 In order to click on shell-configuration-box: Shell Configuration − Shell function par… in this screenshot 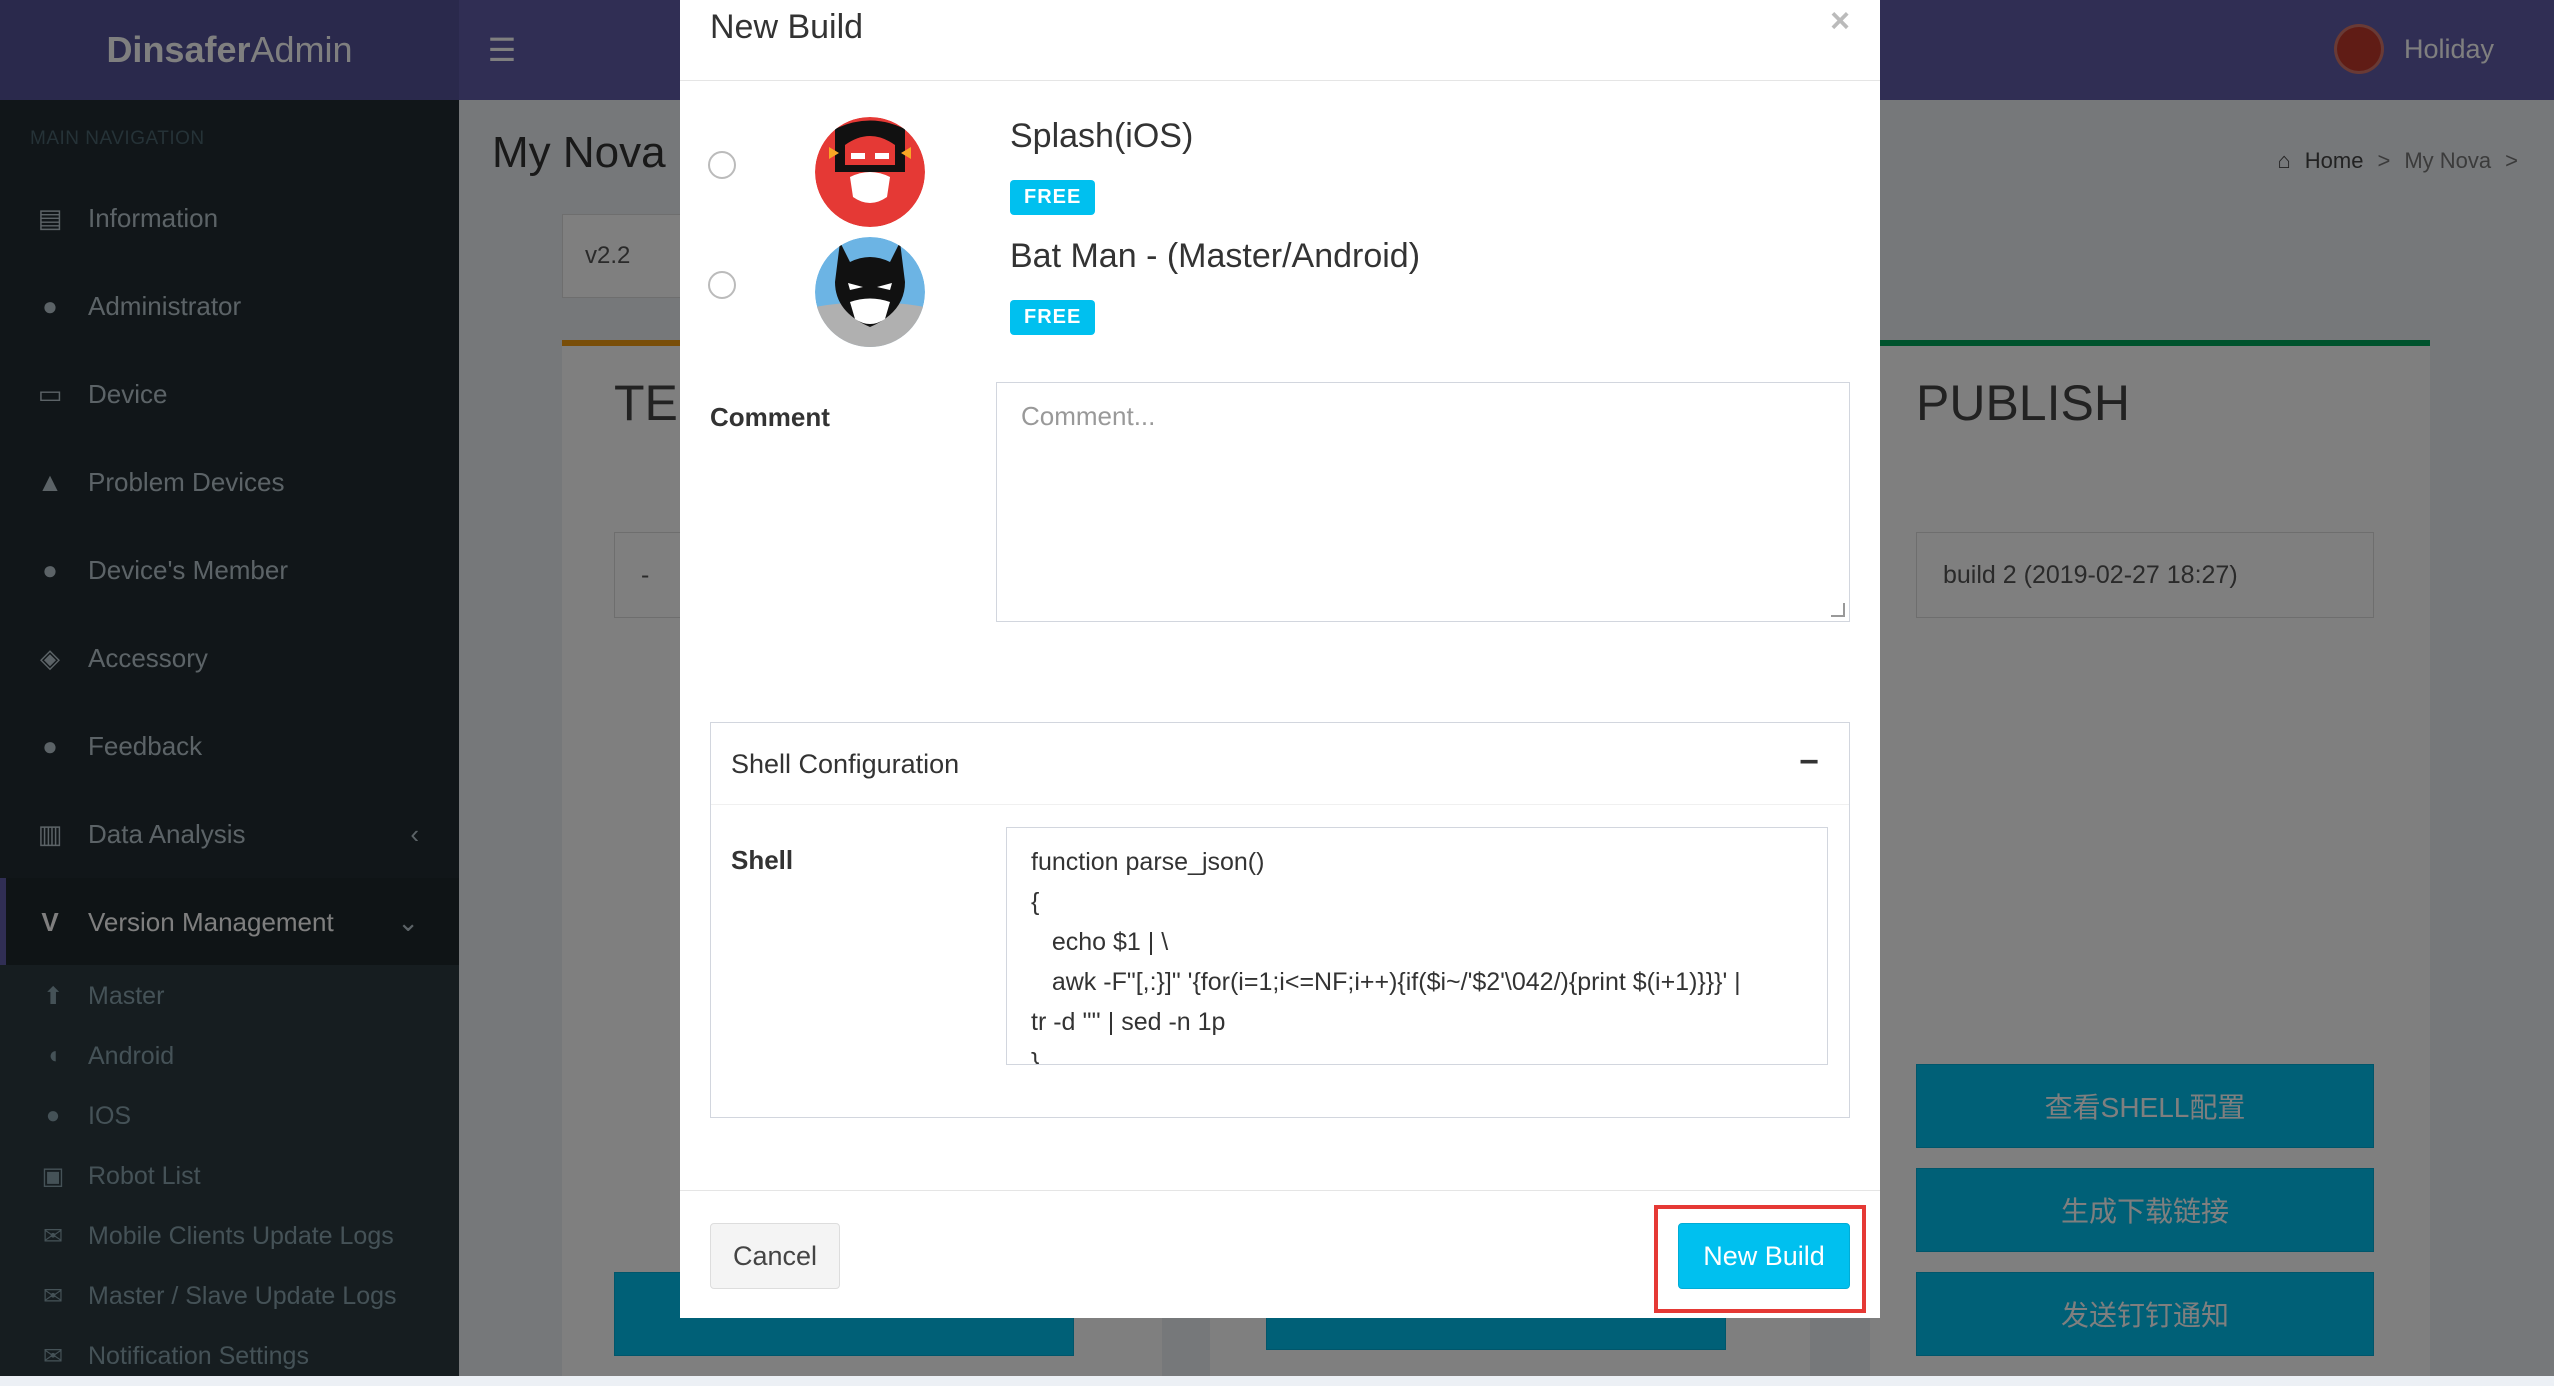, I will do `click(1280, 920)`.